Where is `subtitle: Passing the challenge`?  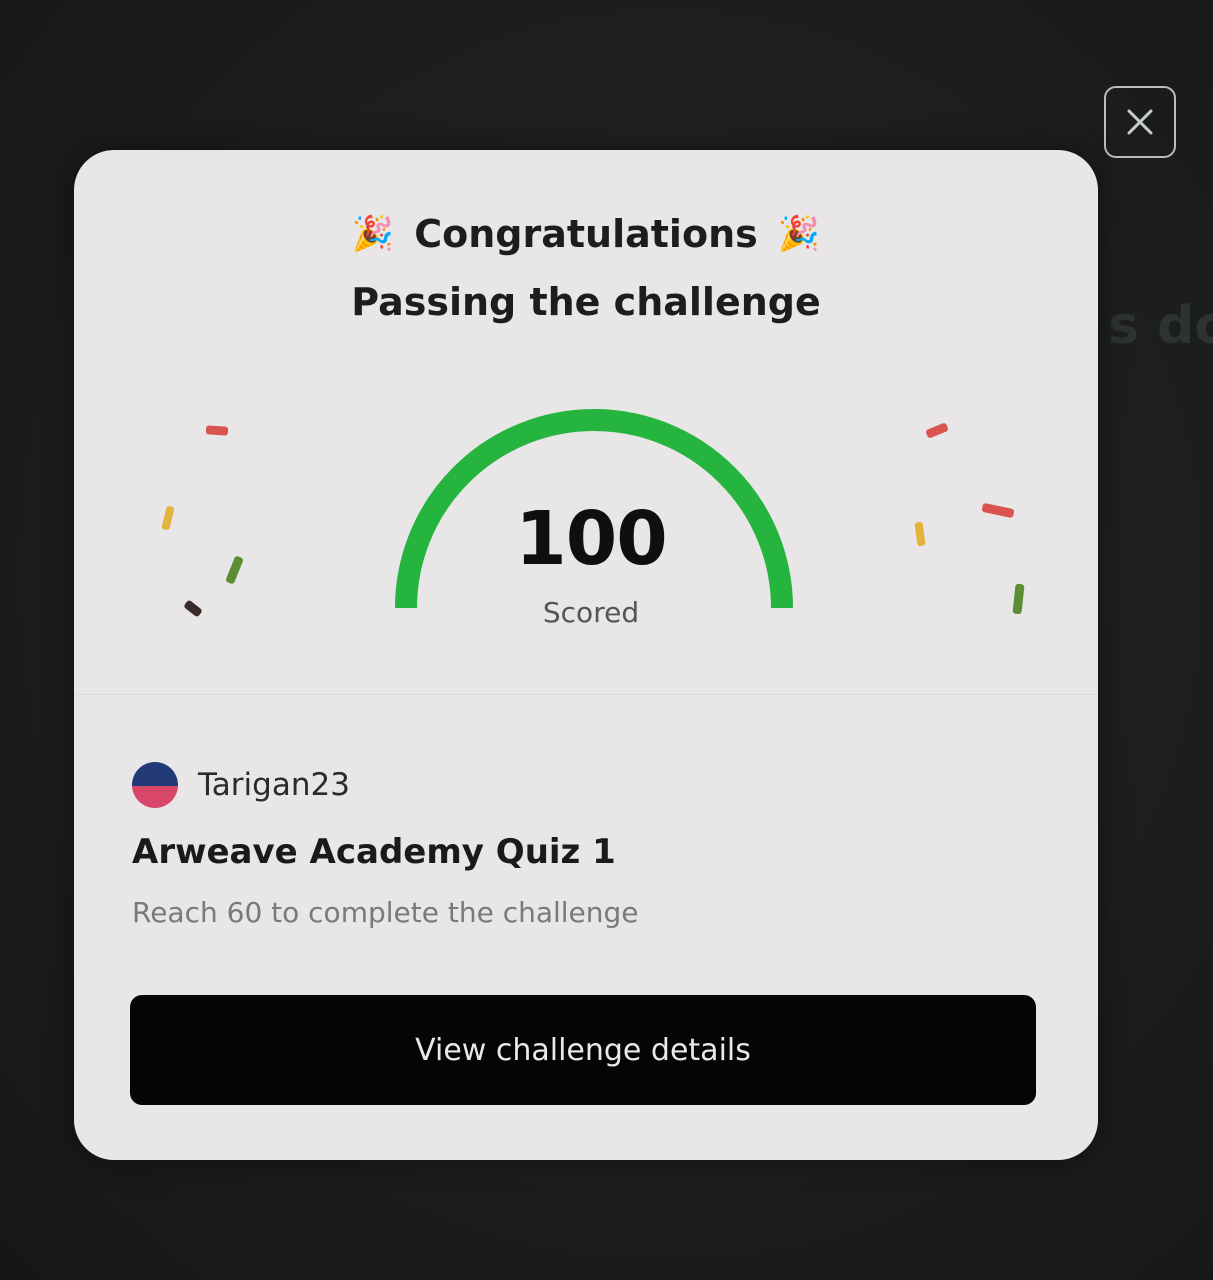 subtitle: Passing the challenge is located at coordinates (586, 302).